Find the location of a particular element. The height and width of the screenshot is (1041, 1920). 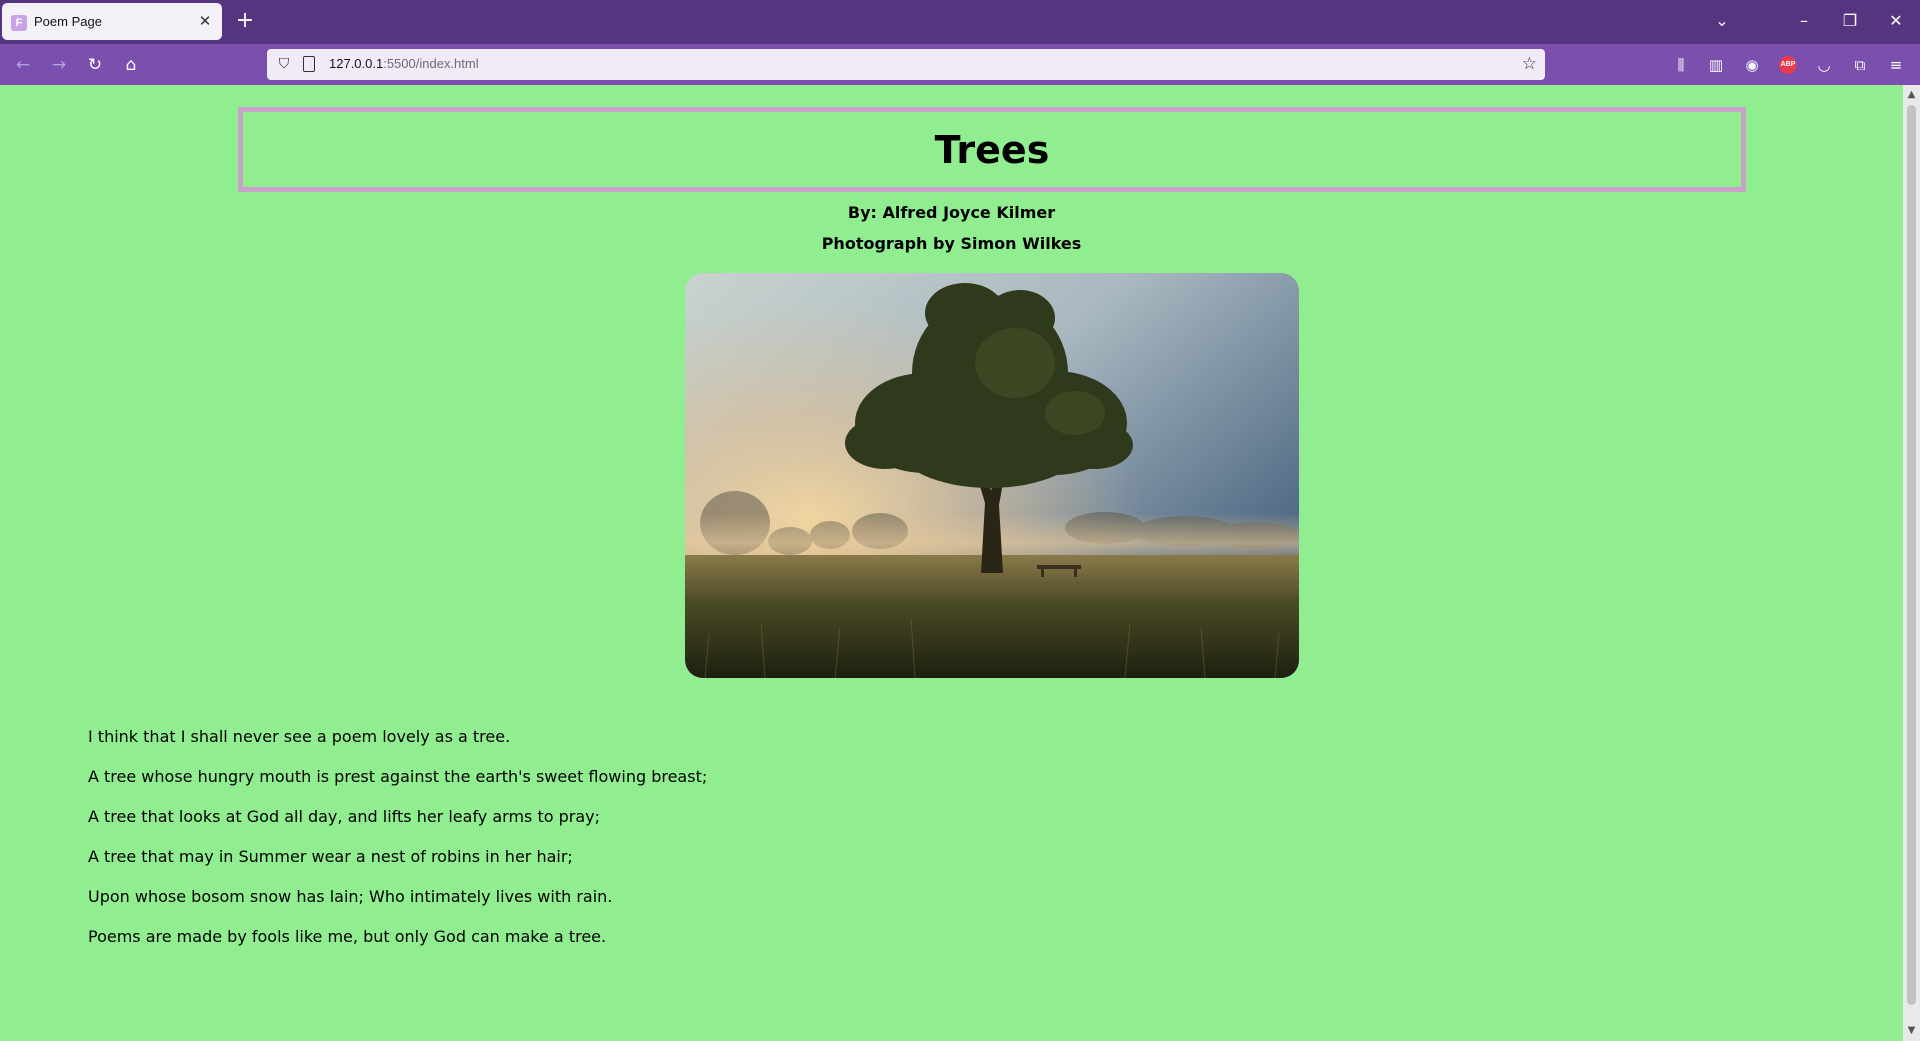

forward-icon: → is located at coordinates (59, 65).